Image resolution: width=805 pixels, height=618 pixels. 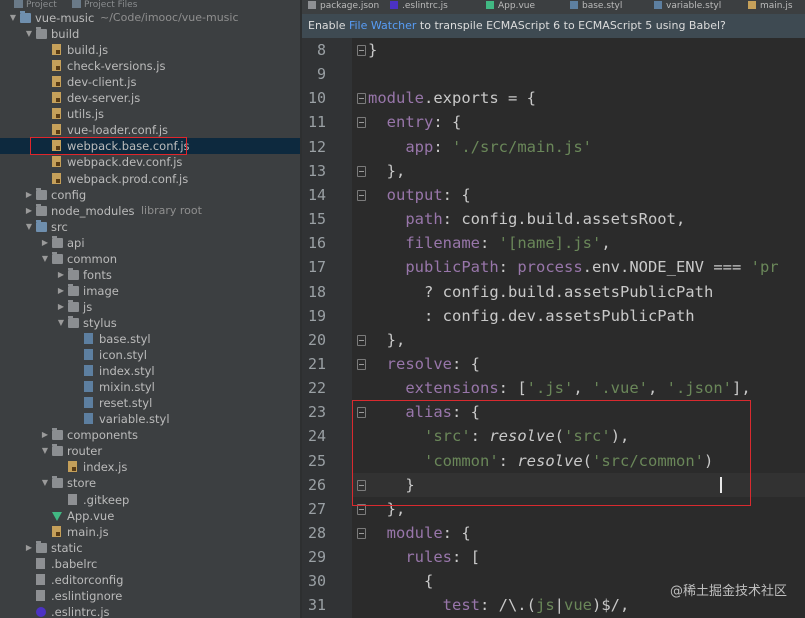 What do you see at coordinates (150, 451) in the screenshot?
I see `tree-folder: ▼ router` at bounding box center [150, 451].